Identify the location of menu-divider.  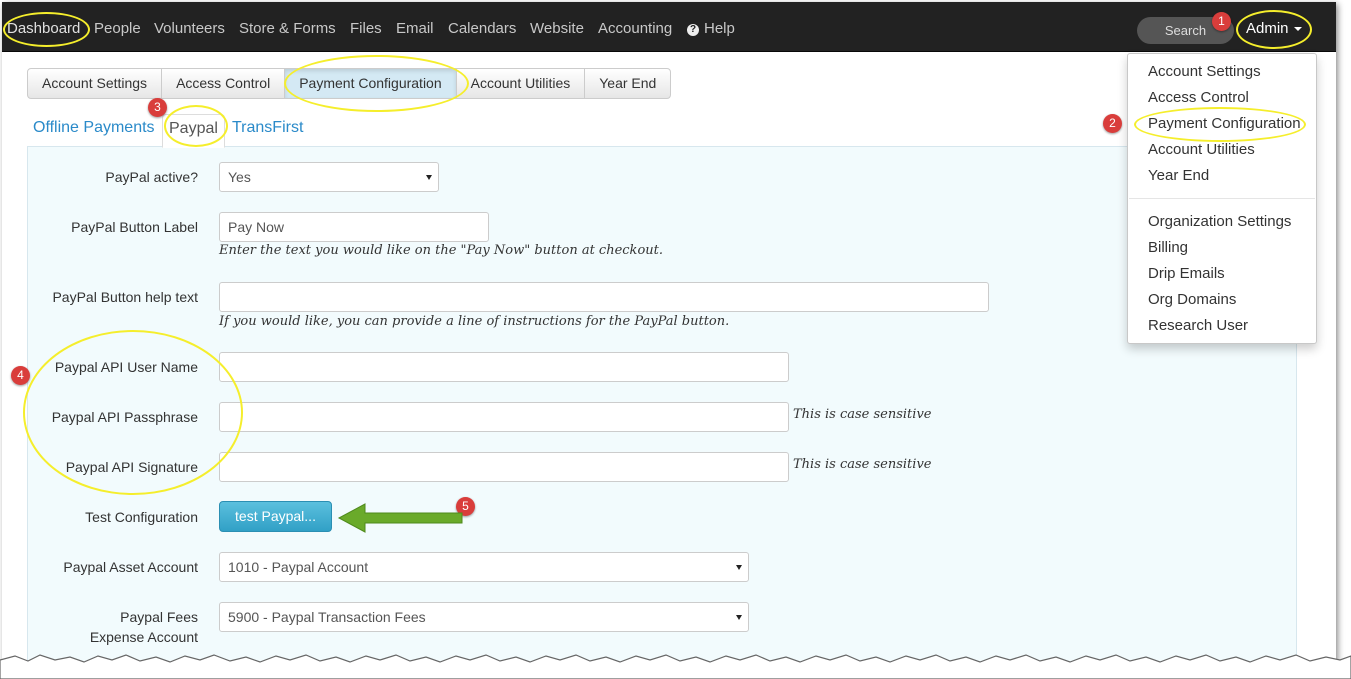
(1222, 198).